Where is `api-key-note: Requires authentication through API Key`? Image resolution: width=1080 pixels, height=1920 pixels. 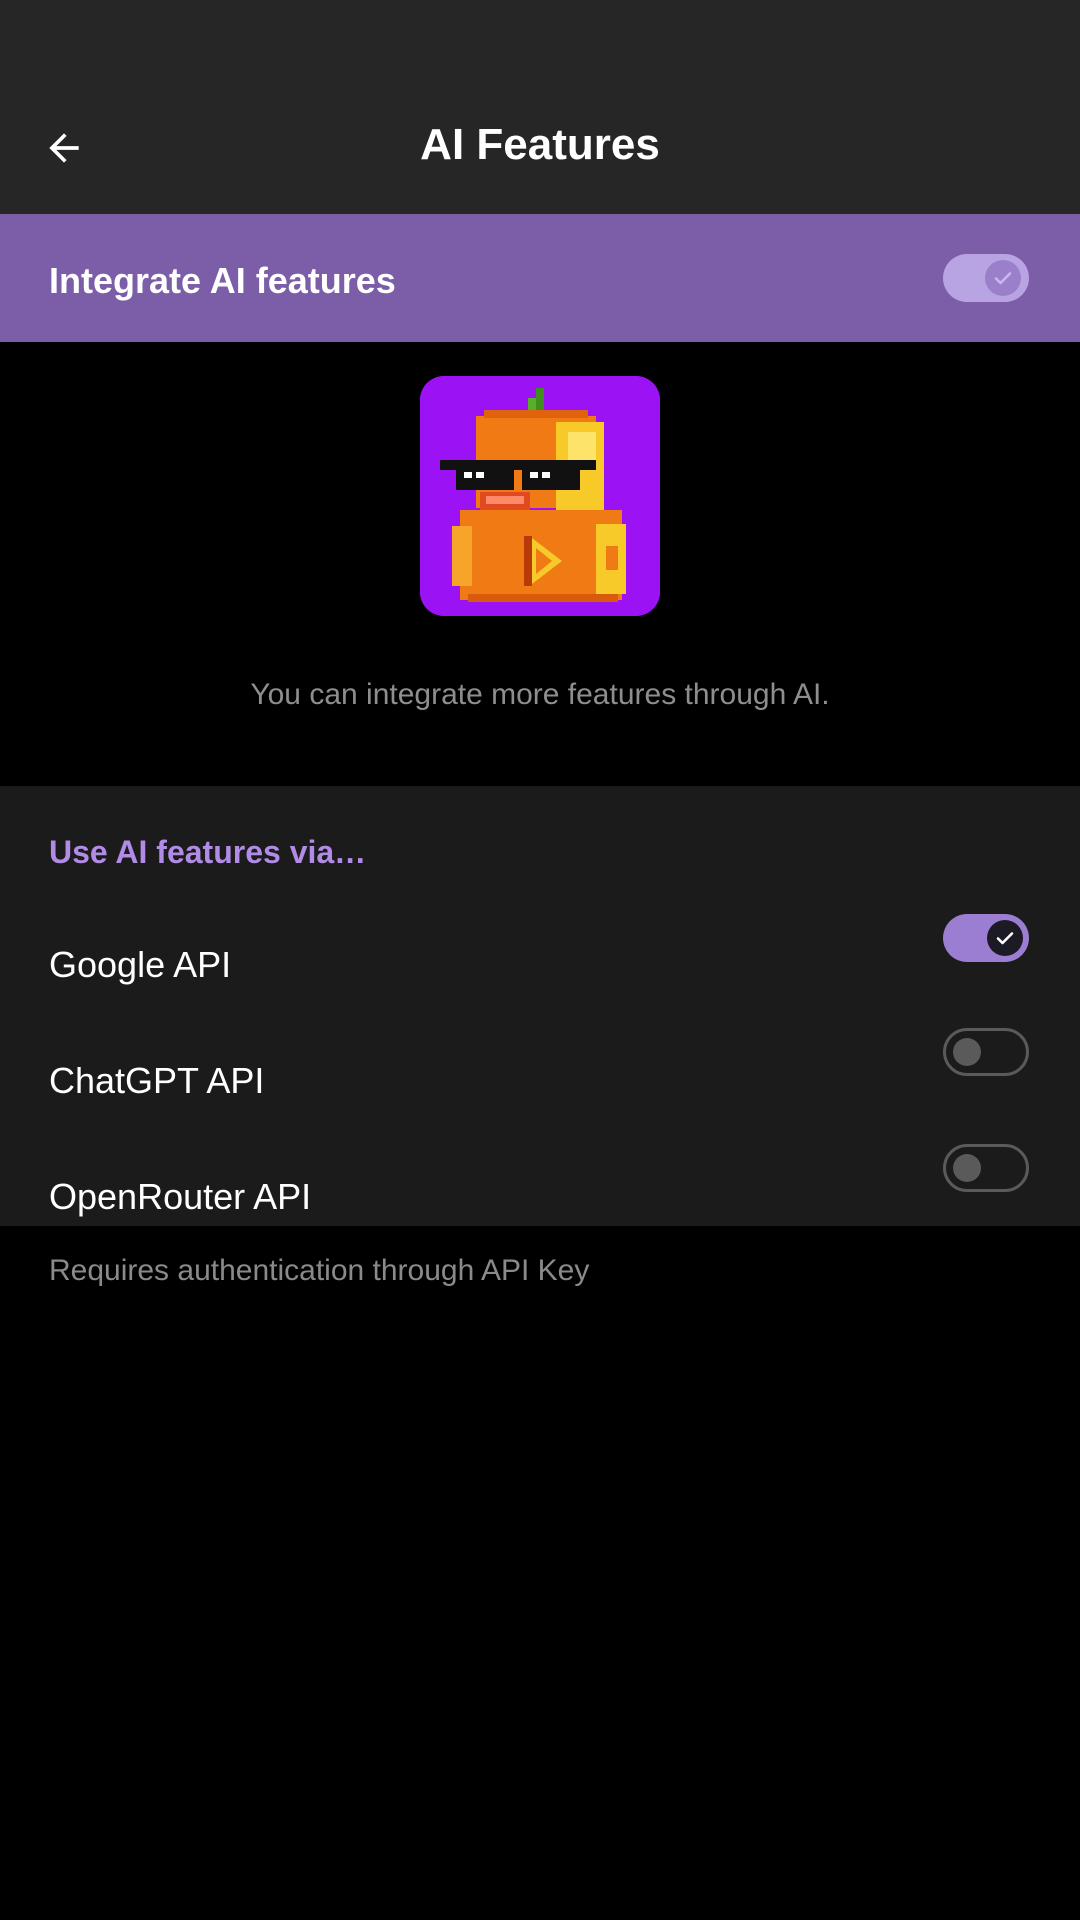
api-key-note: Requires authentication through API Key is located at coordinates (319, 1270).